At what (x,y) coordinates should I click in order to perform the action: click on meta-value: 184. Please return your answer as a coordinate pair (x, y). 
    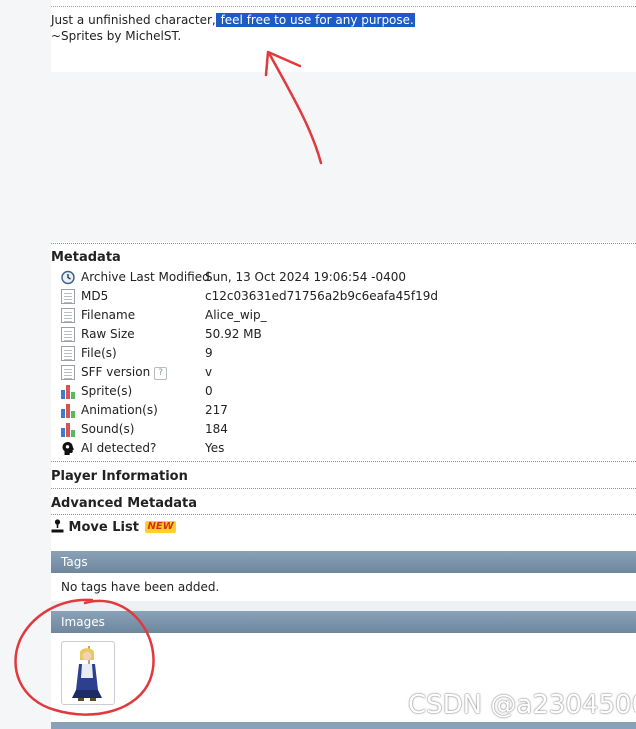
    Looking at the image, I should click on (216, 429).